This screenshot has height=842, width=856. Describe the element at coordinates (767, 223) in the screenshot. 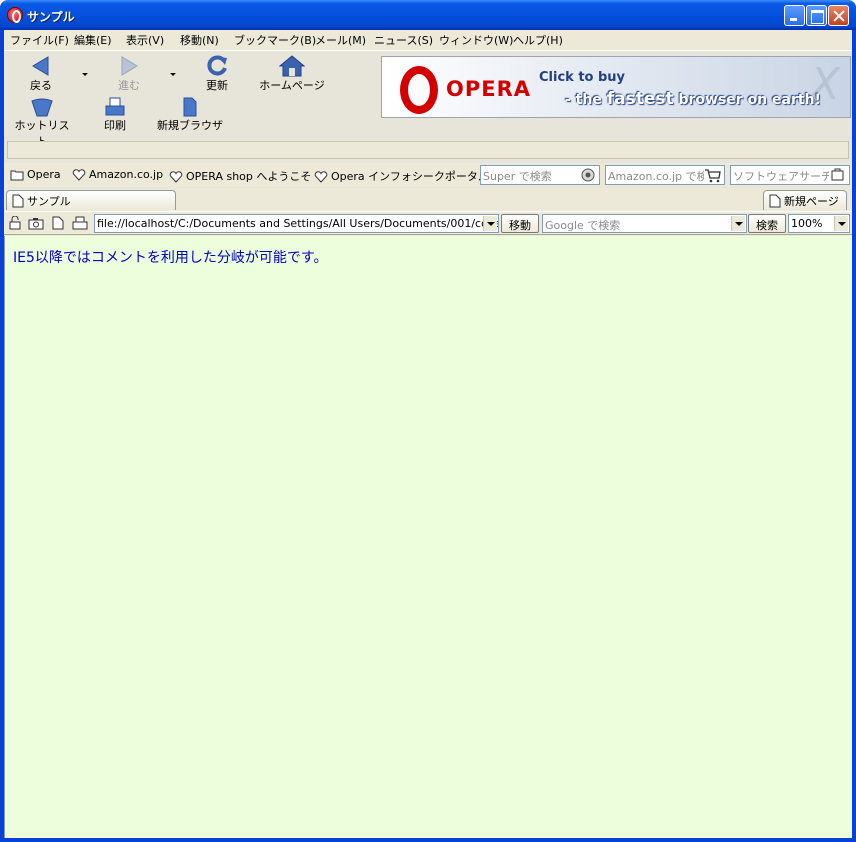

I see `search-button: 検索` at that location.